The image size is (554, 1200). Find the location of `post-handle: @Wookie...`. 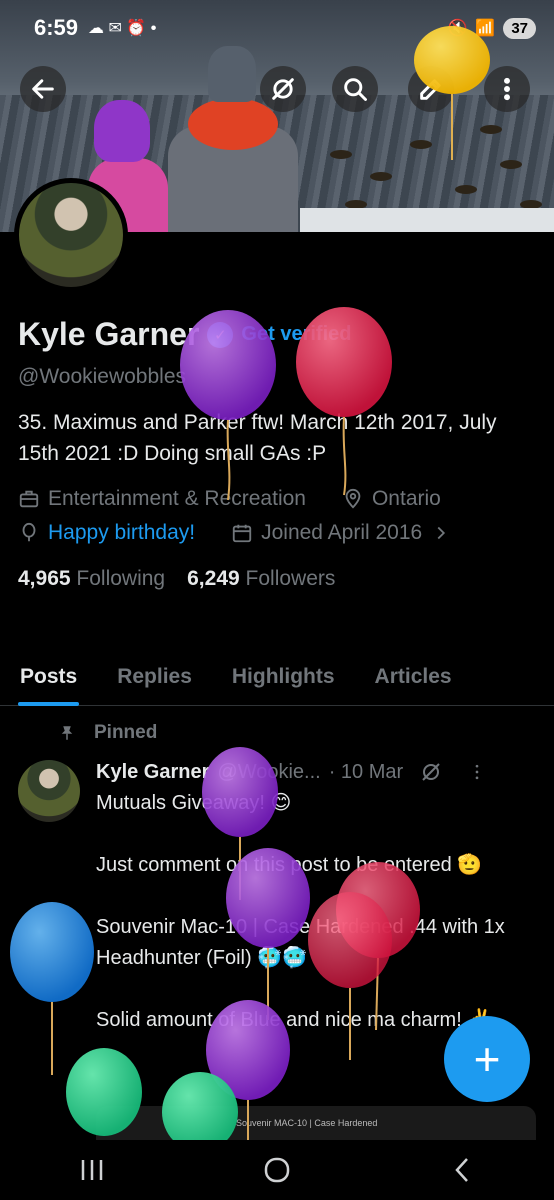

post-handle: @Wookie... is located at coordinates (269, 771).